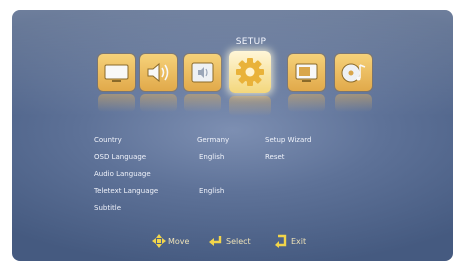  What do you see at coordinates (116, 73) in the screenshot?
I see `tv-screen-icon` at bounding box center [116, 73].